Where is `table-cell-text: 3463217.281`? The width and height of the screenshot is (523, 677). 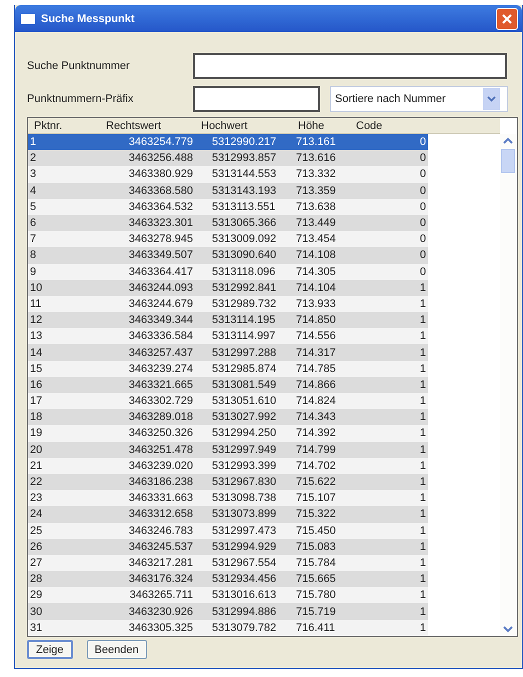 table-cell-text: 3463217.281 is located at coordinates (161, 562).